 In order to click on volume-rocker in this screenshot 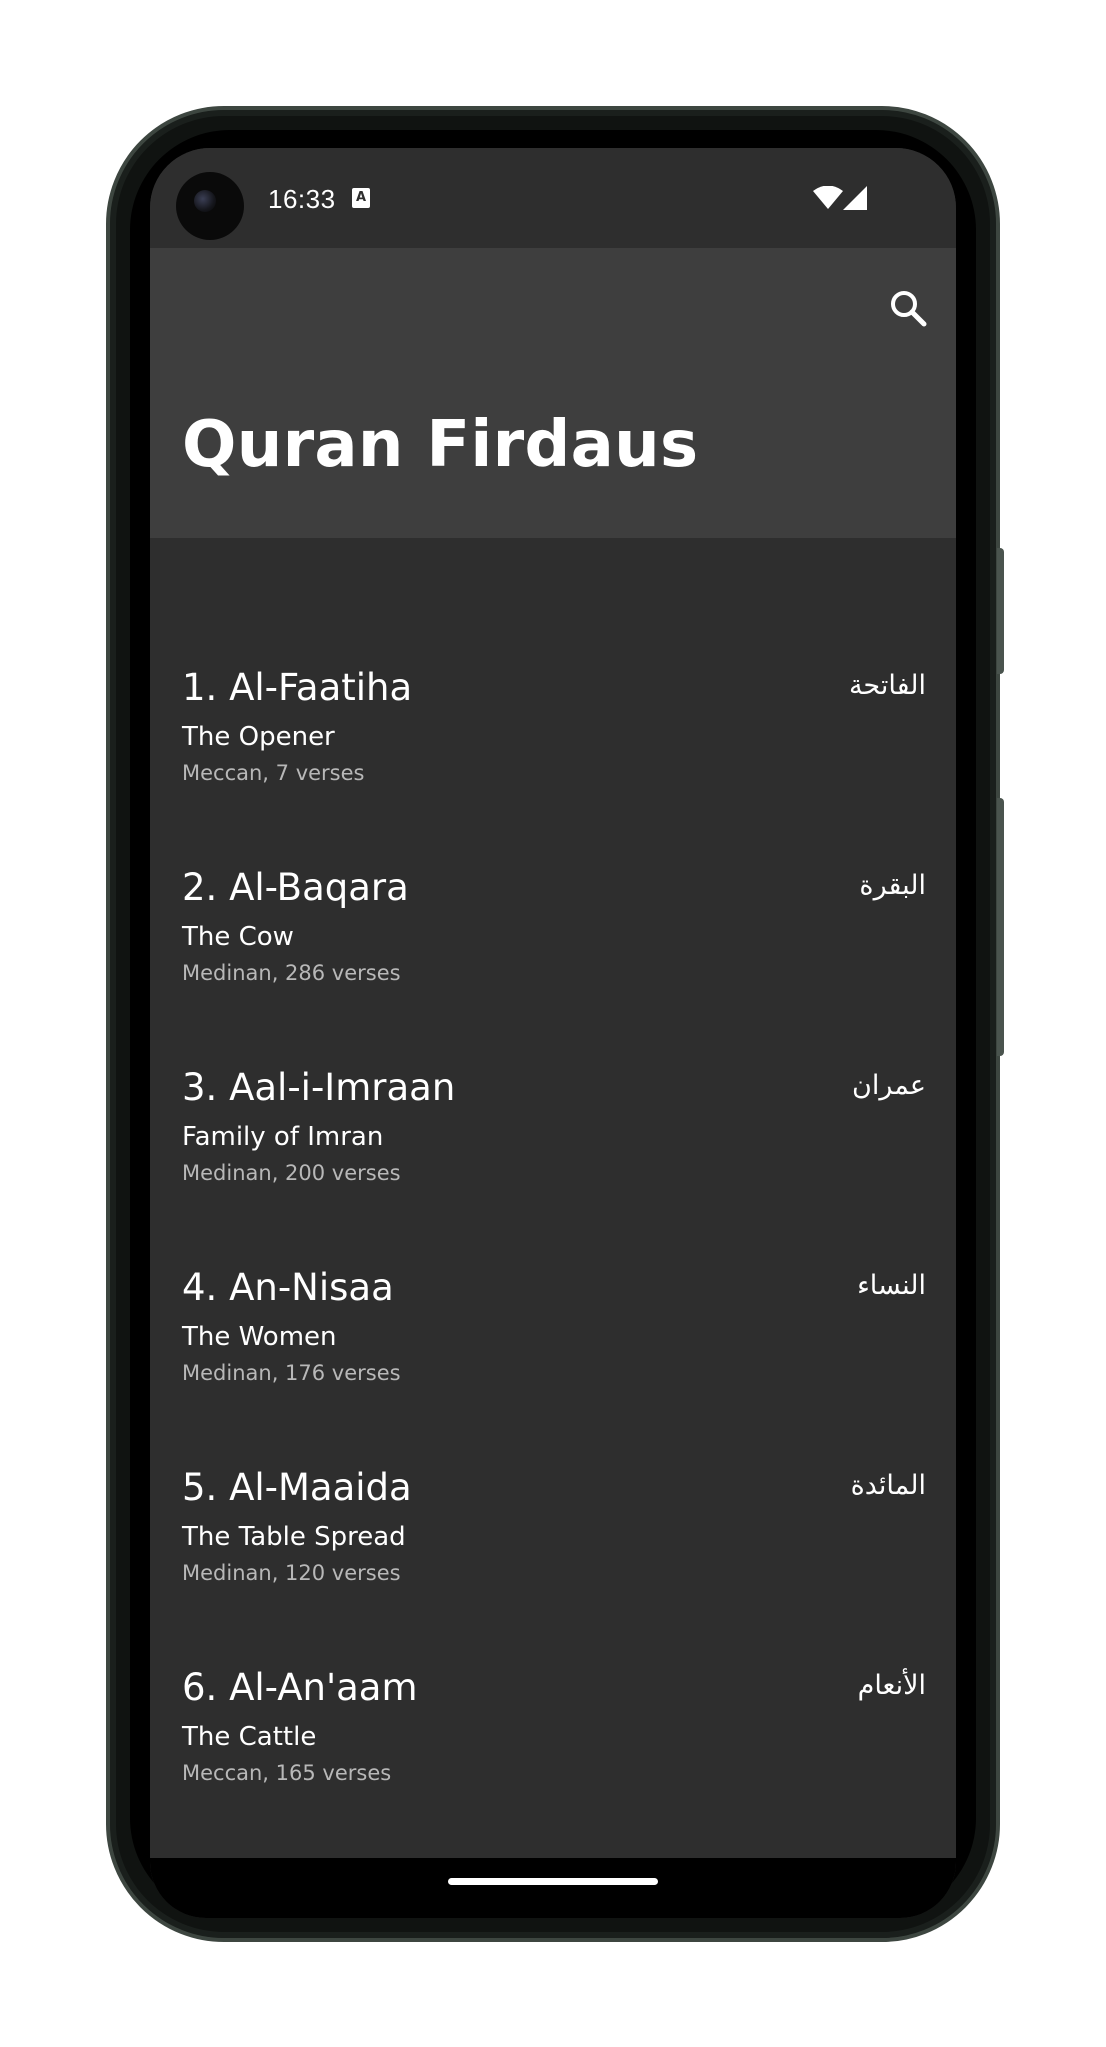, I will do `click(1000, 927)`.